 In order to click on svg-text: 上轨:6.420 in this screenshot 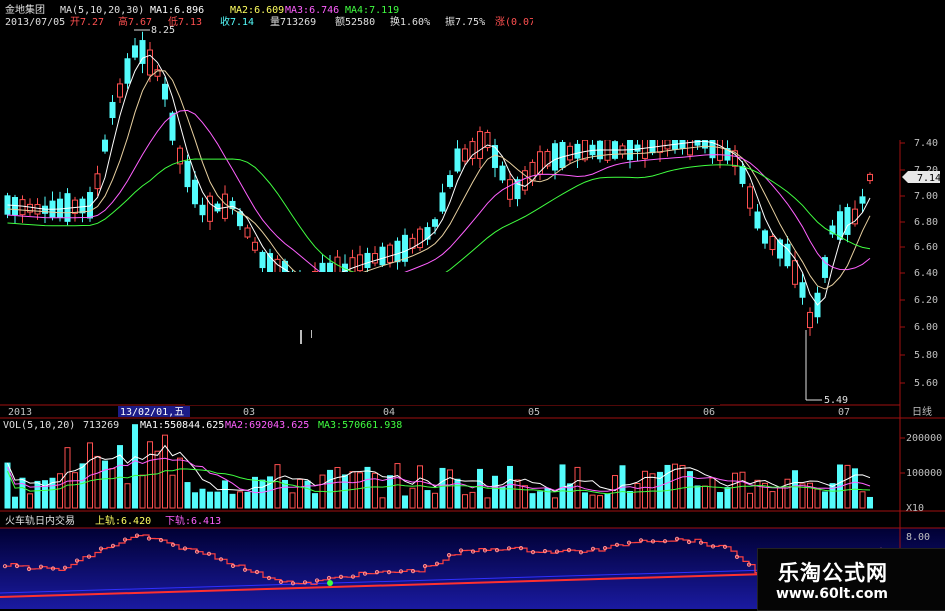, I will do `click(123, 520)`.